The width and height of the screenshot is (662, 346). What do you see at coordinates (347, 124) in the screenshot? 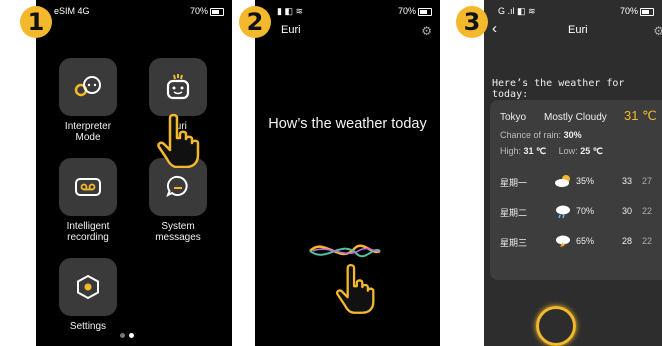
I see `voice-query-text: How’s the weather today` at bounding box center [347, 124].